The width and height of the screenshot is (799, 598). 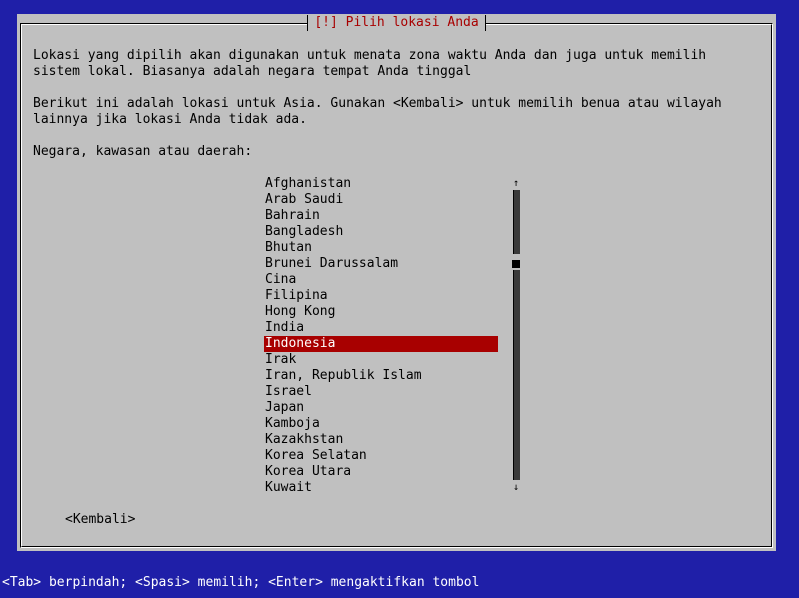 I want to click on country-item: Kamboja, so click(x=381, y=424).